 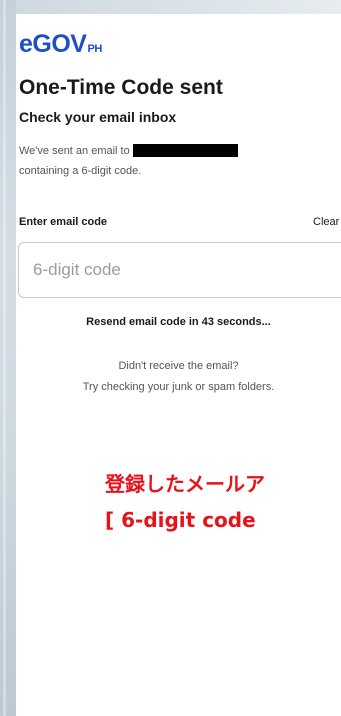 What do you see at coordinates (327, 222) in the screenshot?
I see `clear-button: Clear` at bounding box center [327, 222].